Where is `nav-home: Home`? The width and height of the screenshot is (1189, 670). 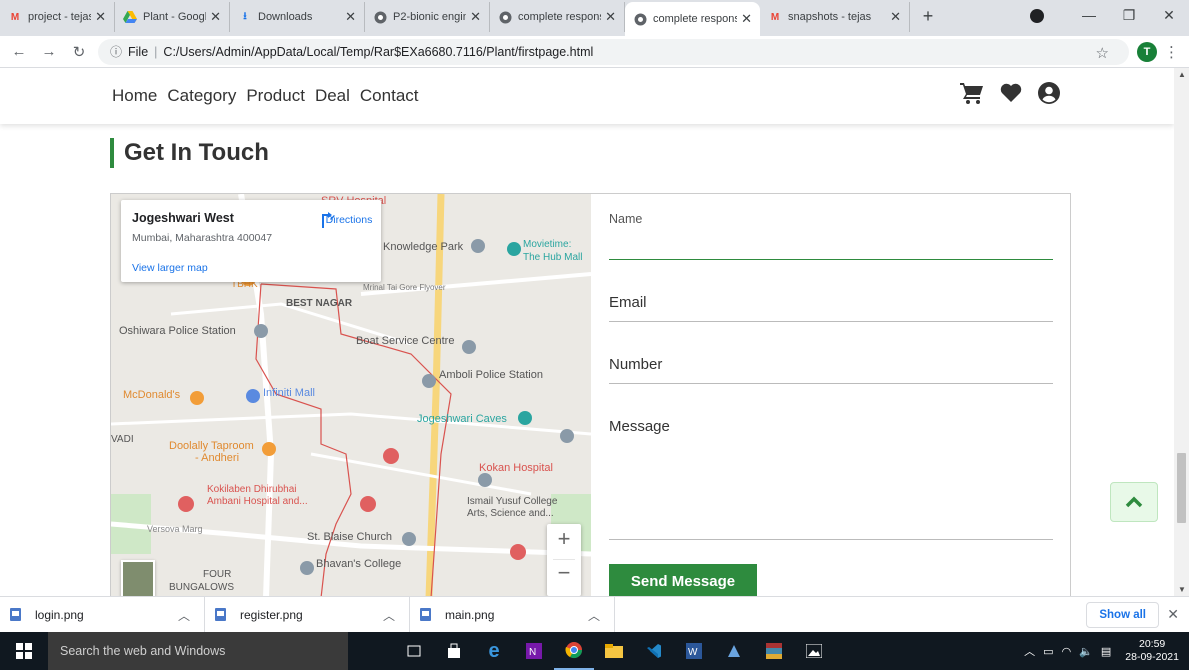
nav-home: Home is located at coordinates (134, 96).